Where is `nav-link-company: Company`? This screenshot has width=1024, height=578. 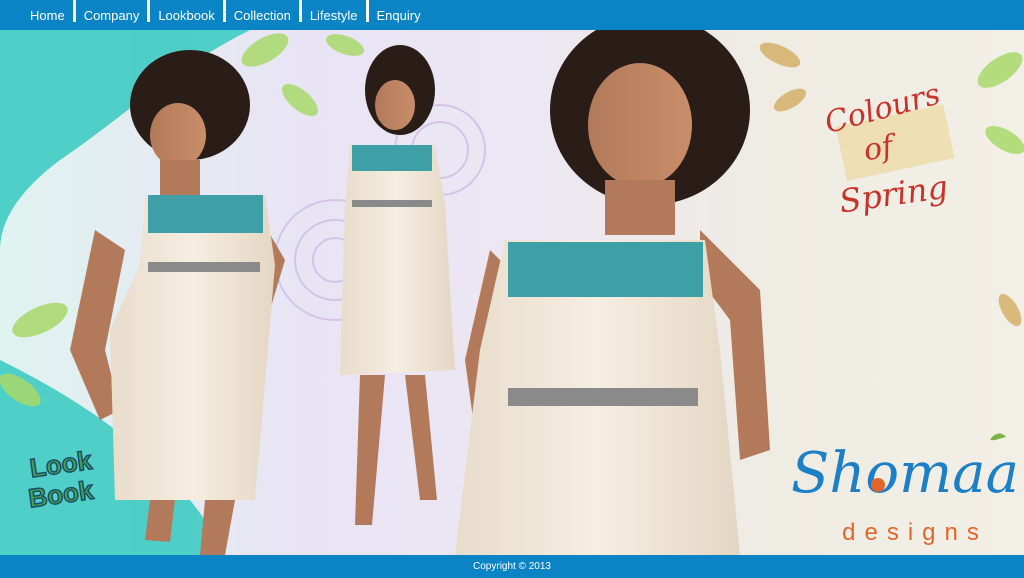 nav-link-company: Company is located at coordinates (112, 15).